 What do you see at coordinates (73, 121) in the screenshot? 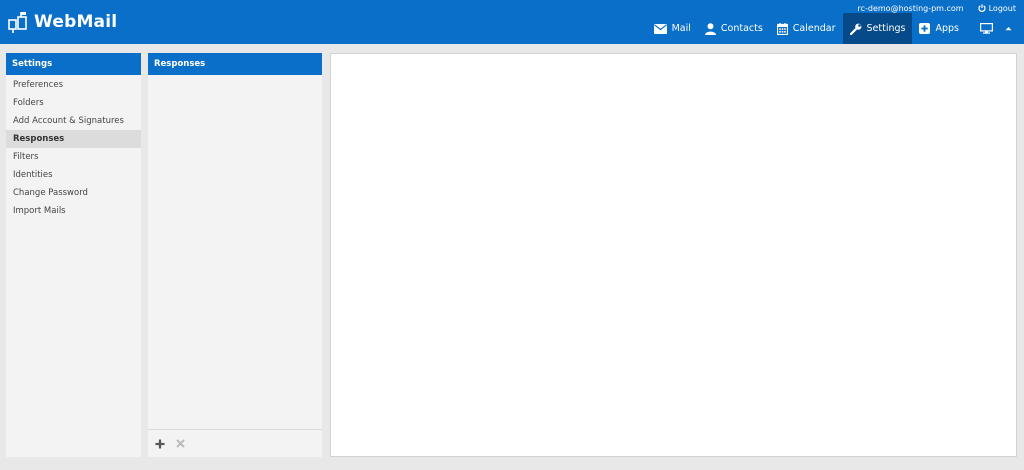
I see `settings-item-accounts-signatures: Add Account & Signatures` at bounding box center [73, 121].